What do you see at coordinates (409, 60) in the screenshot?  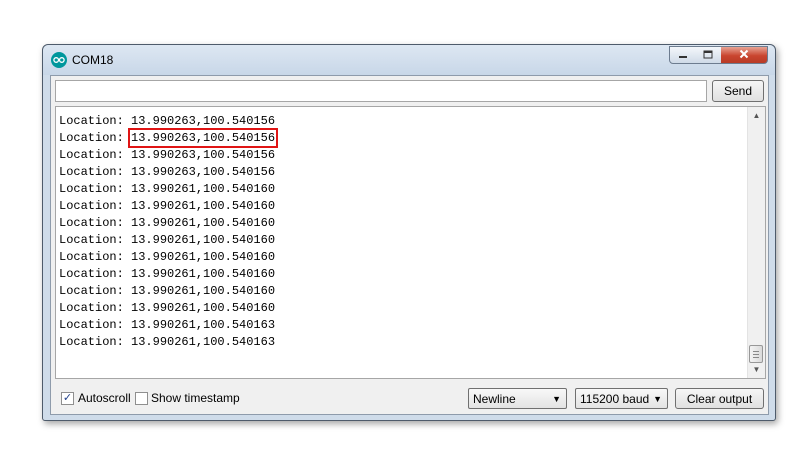 I see `title-bar: COM18` at bounding box center [409, 60].